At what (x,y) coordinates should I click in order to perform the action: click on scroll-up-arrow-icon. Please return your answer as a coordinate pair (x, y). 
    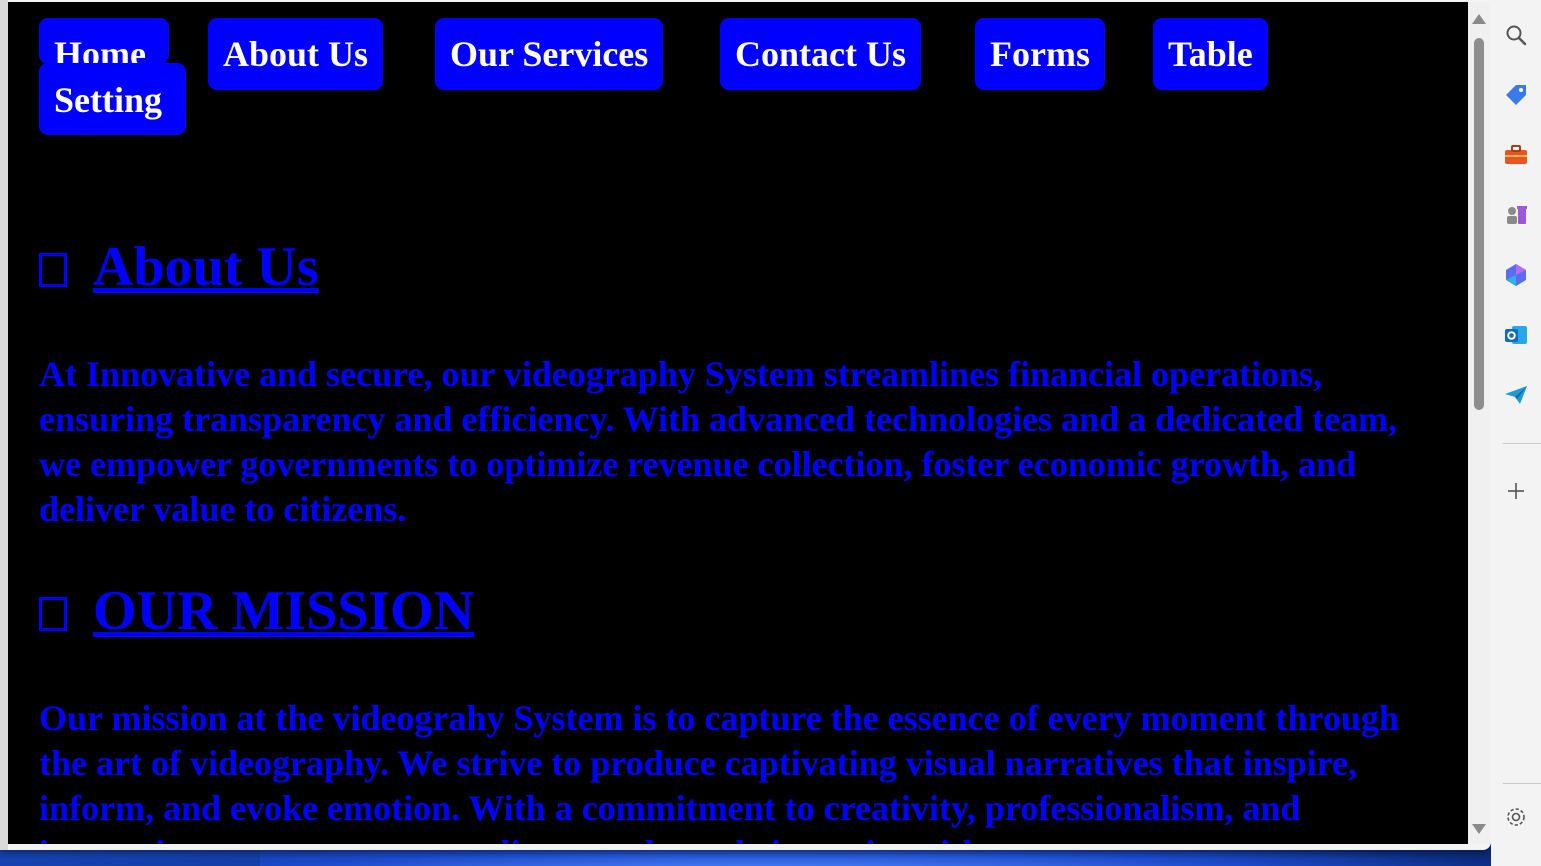
    Looking at the image, I should click on (1479, 19).